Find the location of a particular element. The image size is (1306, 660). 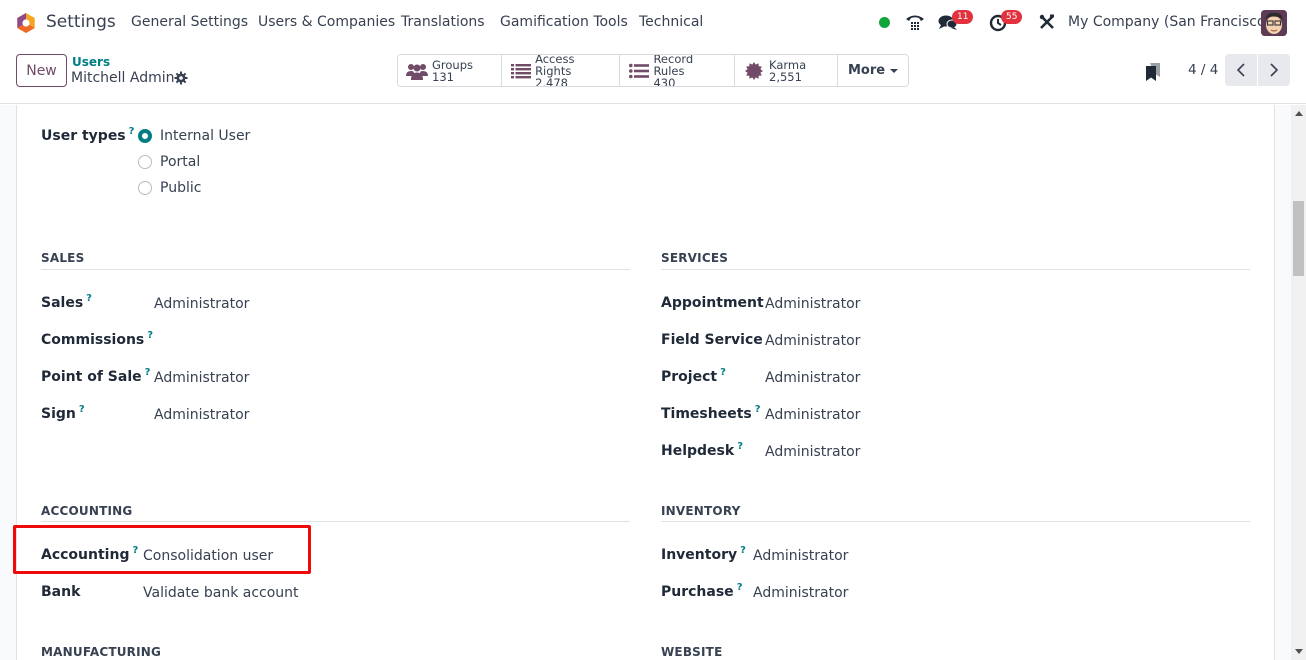

messages-badge: 11 is located at coordinates (963, 17).